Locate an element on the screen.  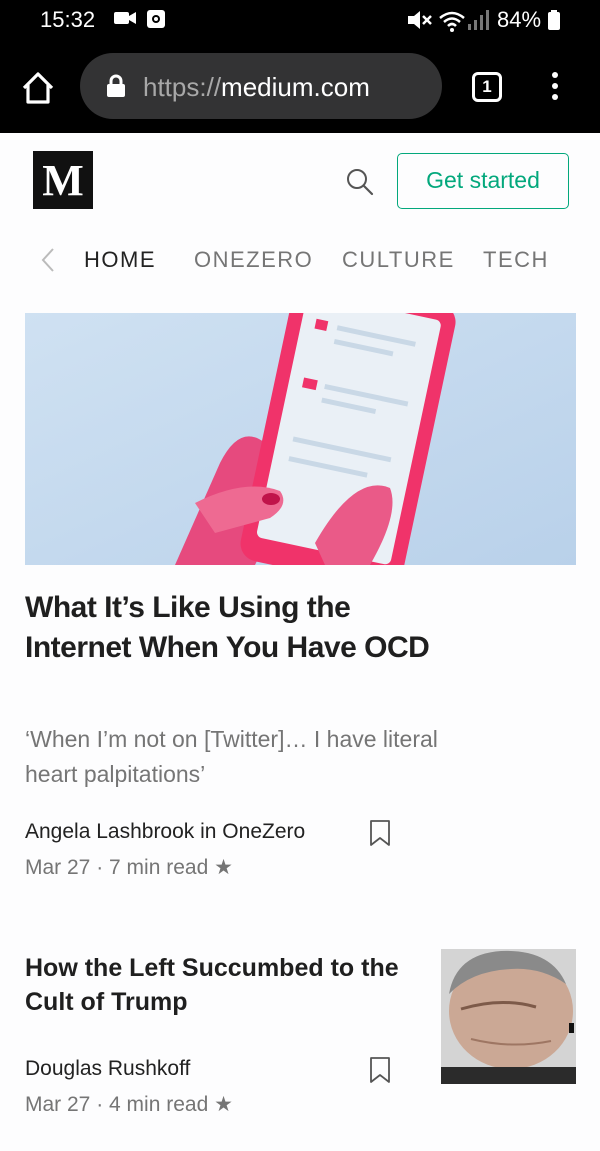
mute-icon is located at coordinates (420, 22).